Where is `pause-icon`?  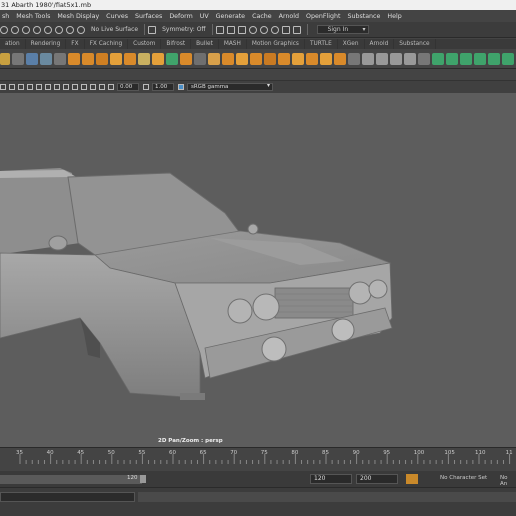
pause-icon is located at coordinates (285, 29).